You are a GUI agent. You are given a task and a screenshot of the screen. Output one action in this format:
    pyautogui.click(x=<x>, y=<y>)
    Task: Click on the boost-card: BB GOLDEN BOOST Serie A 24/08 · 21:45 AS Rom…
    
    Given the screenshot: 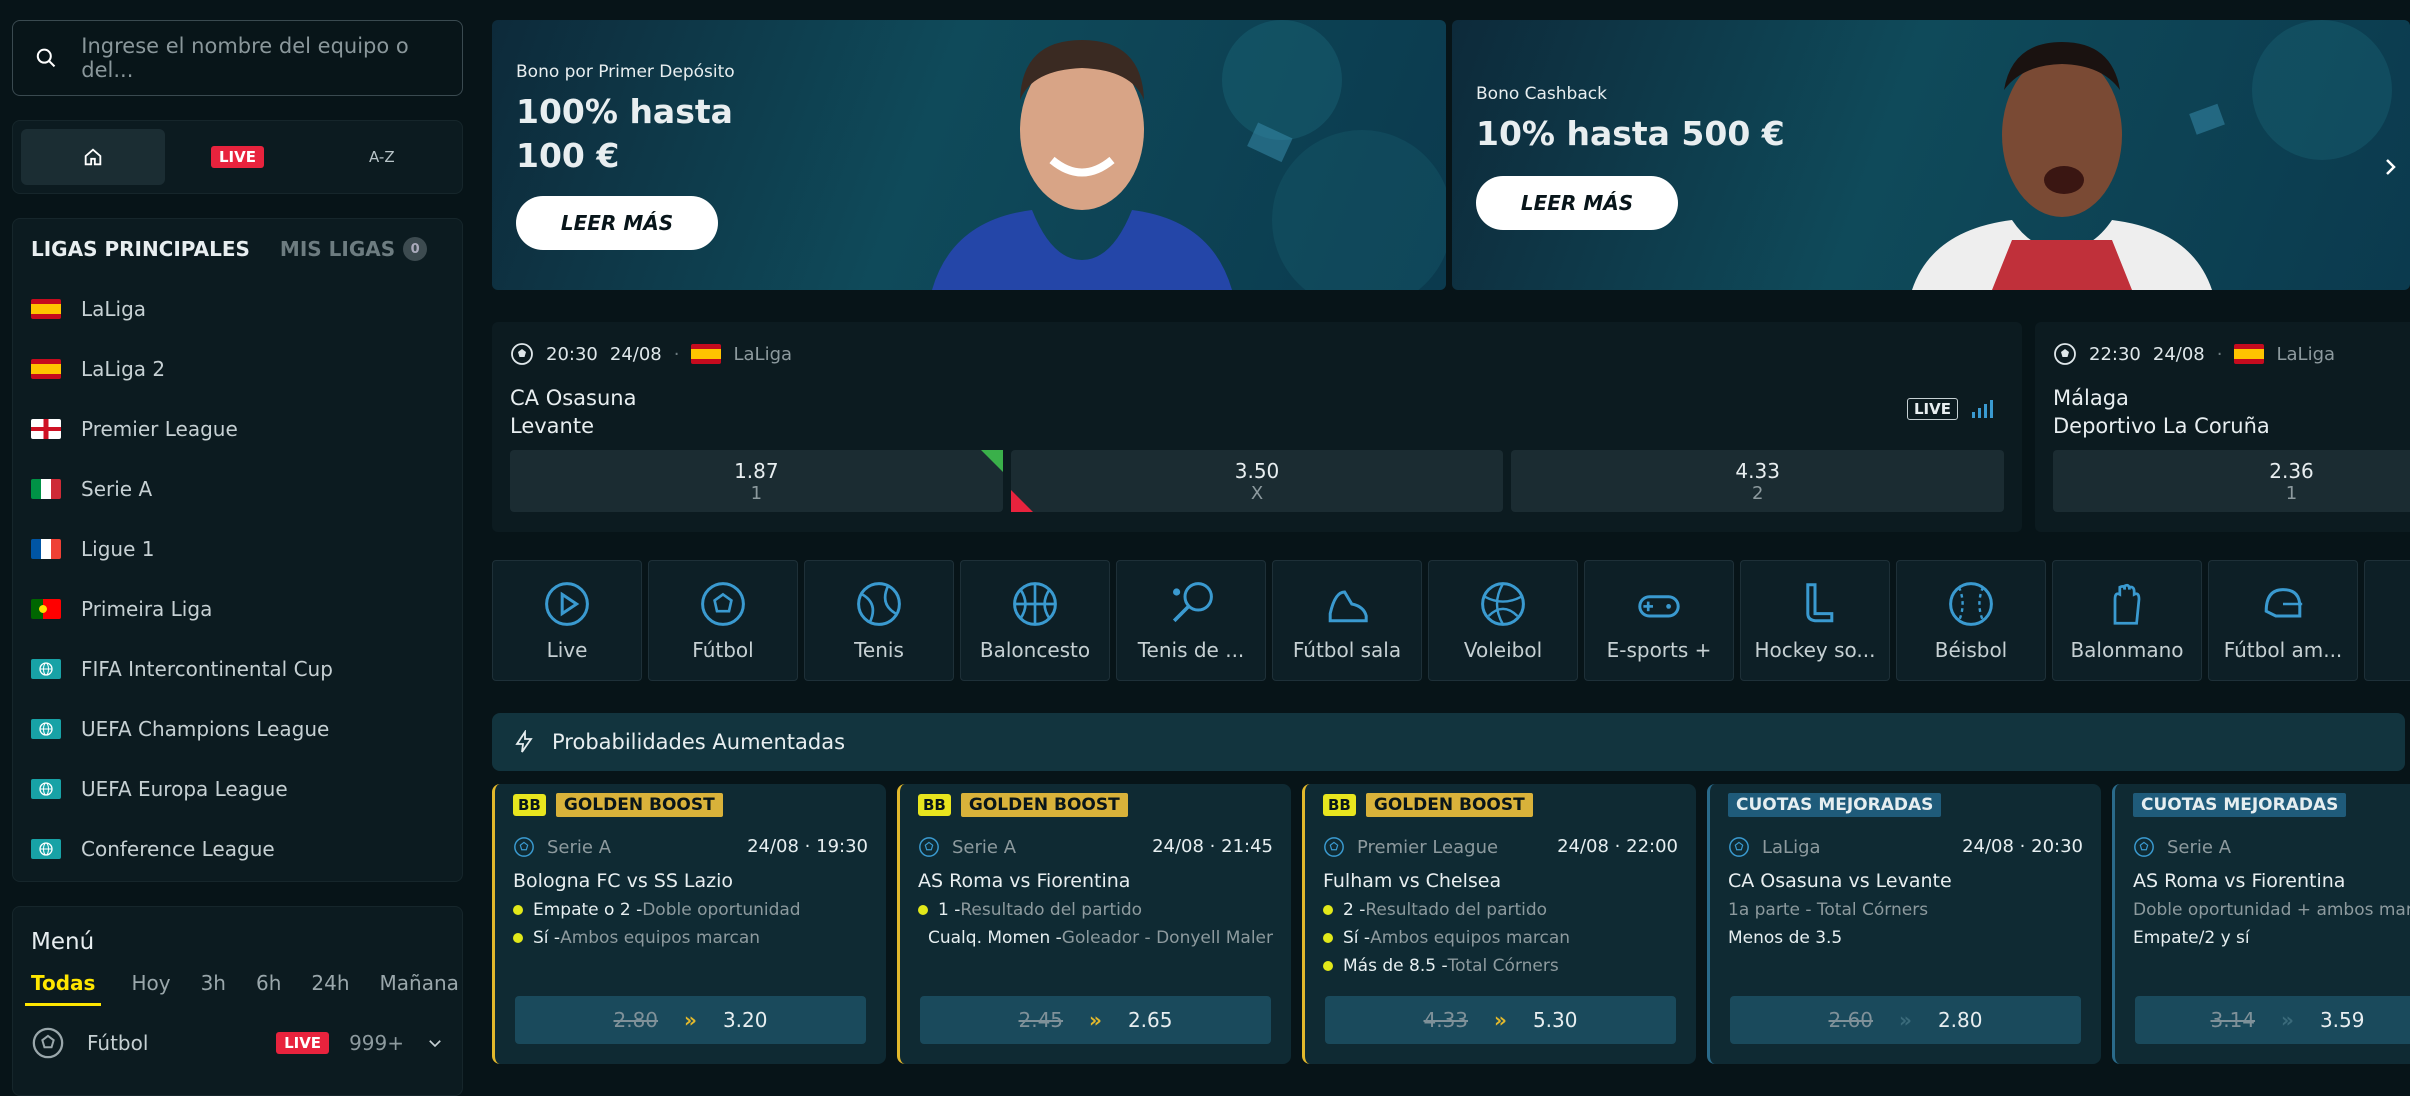 What is the action you would take?
    pyautogui.click(x=1094, y=924)
    